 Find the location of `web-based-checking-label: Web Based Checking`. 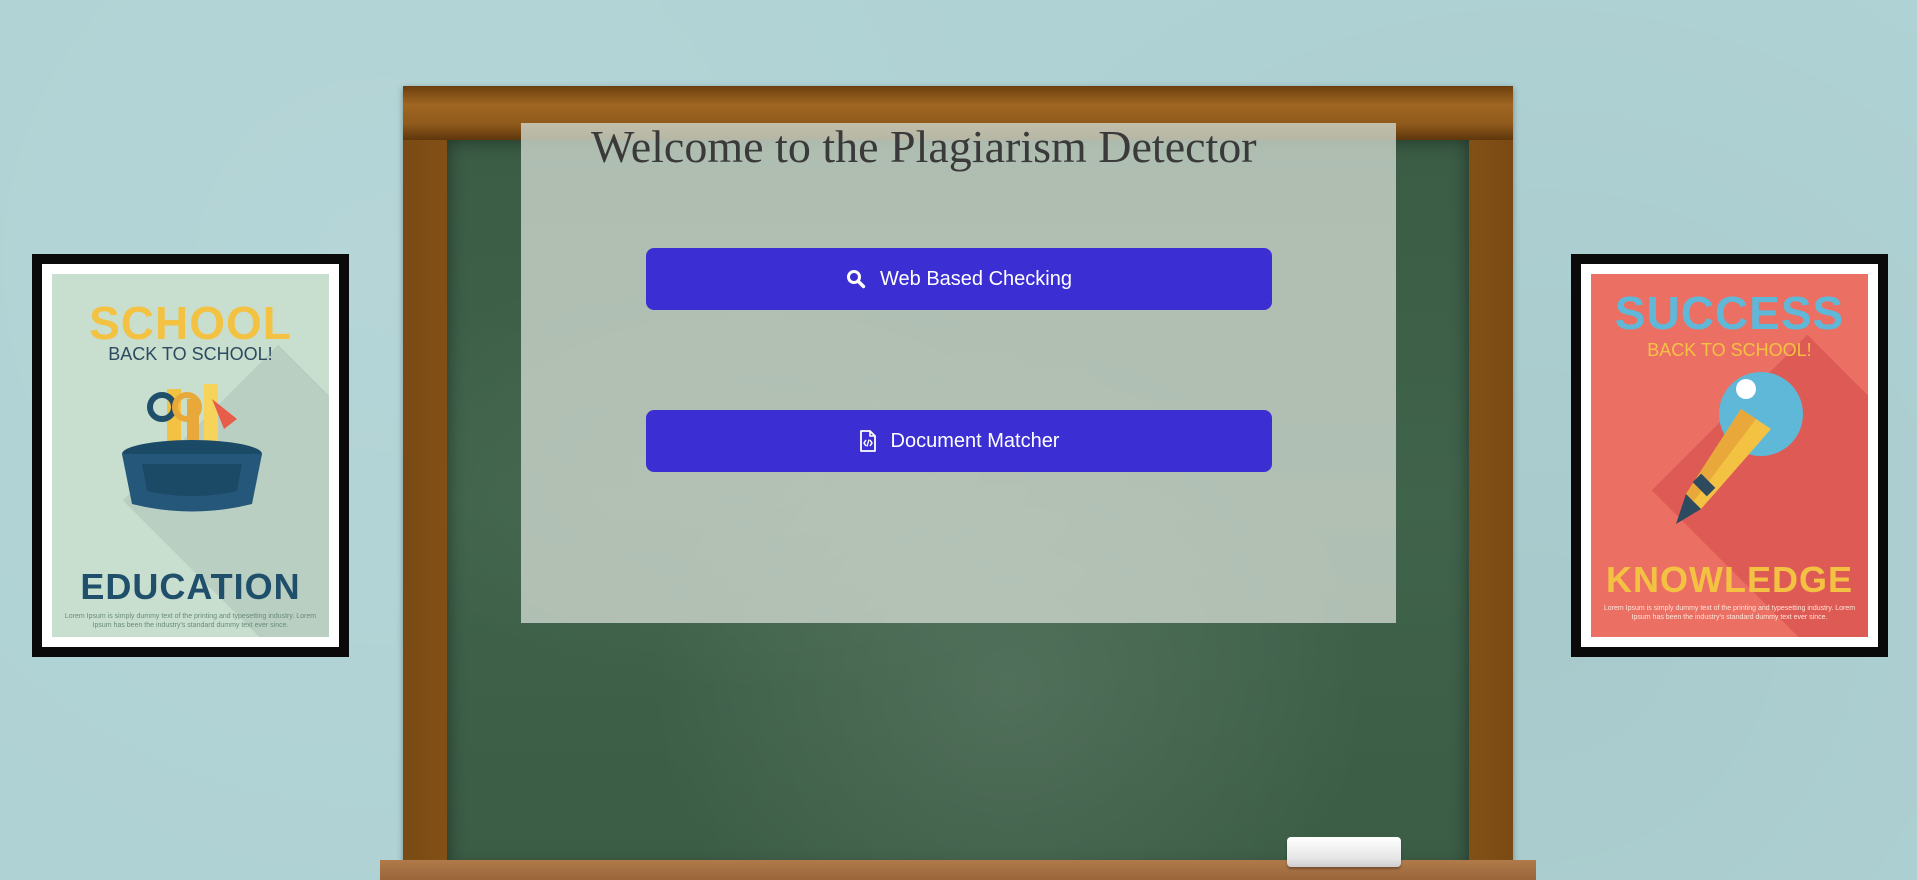

web-based-checking-label: Web Based Checking is located at coordinates (976, 278).